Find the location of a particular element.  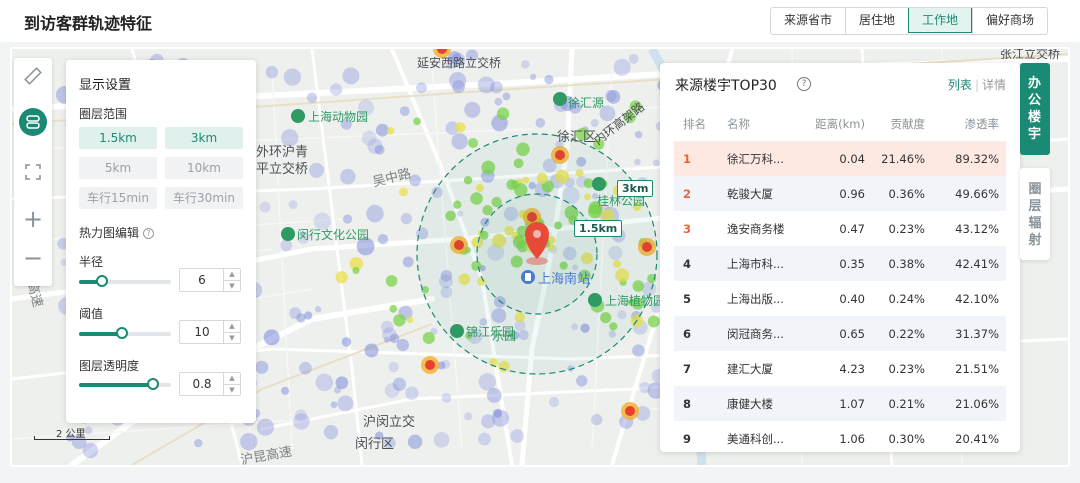

table-row: 5 上海出版... 0.40 0.24% 42.10% is located at coordinates (840, 298).